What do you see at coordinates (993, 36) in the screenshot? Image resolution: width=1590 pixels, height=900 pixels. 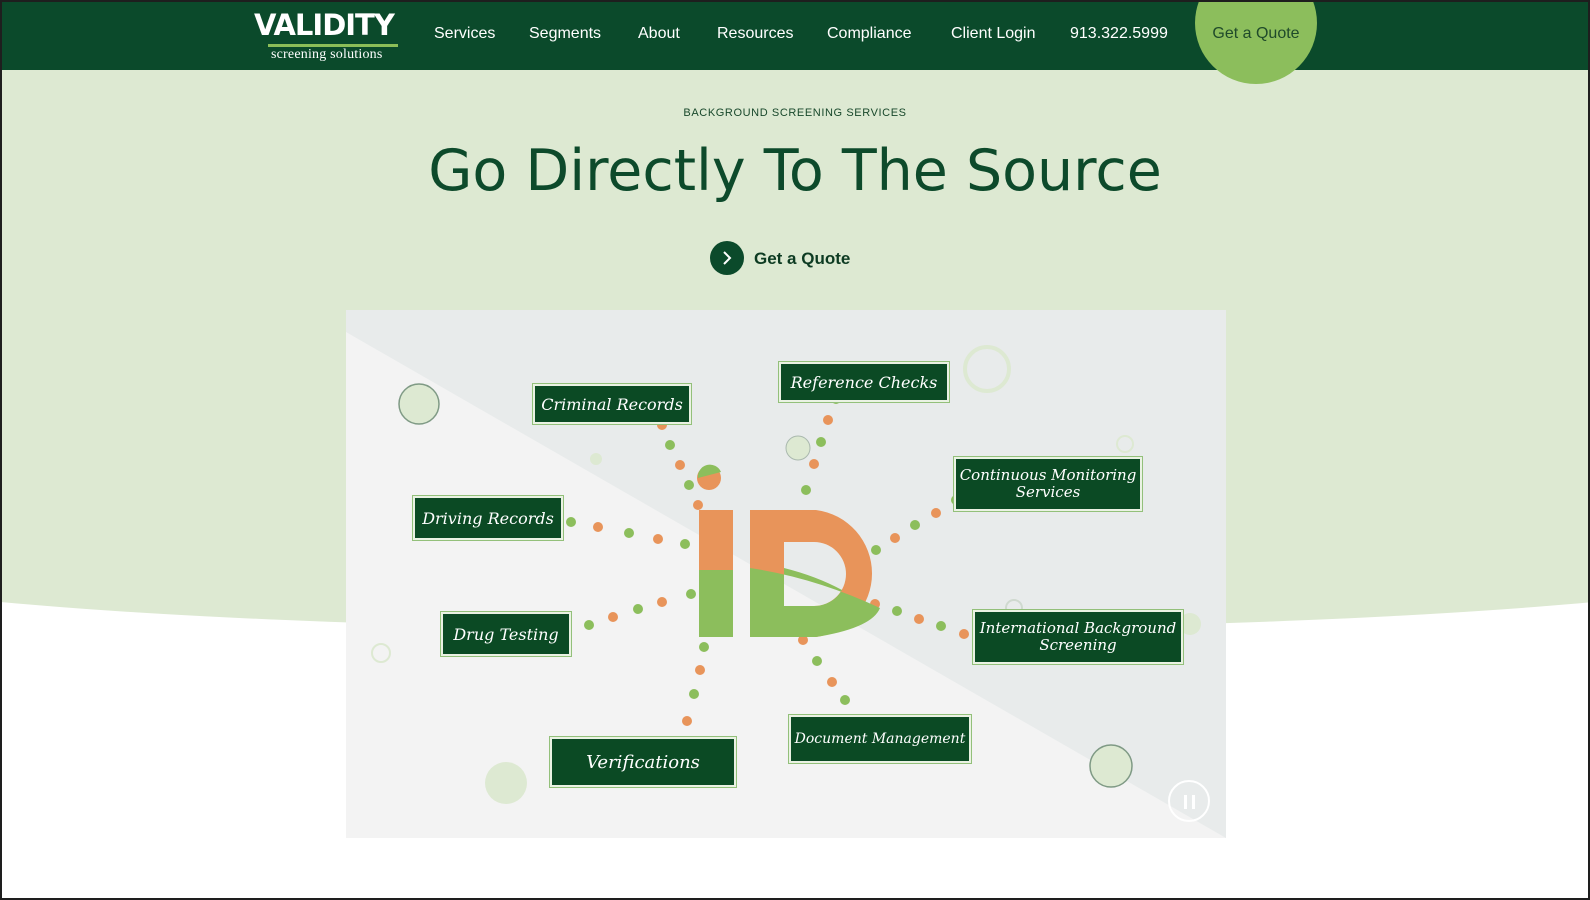 I see `nav-client-login: Client Login` at bounding box center [993, 36].